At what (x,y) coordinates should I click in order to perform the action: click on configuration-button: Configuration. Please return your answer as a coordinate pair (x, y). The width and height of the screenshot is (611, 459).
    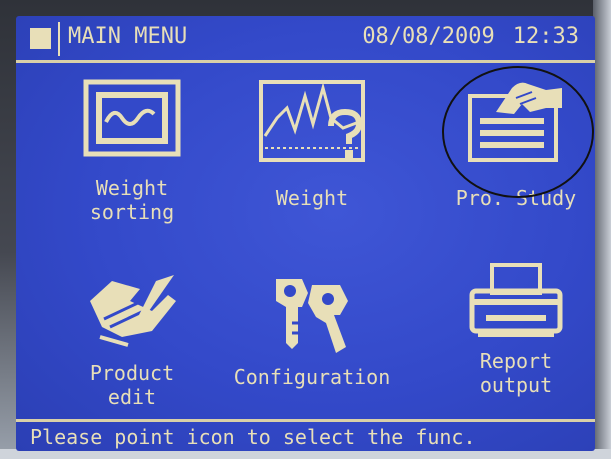
    Looking at the image, I should click on (312, 330).